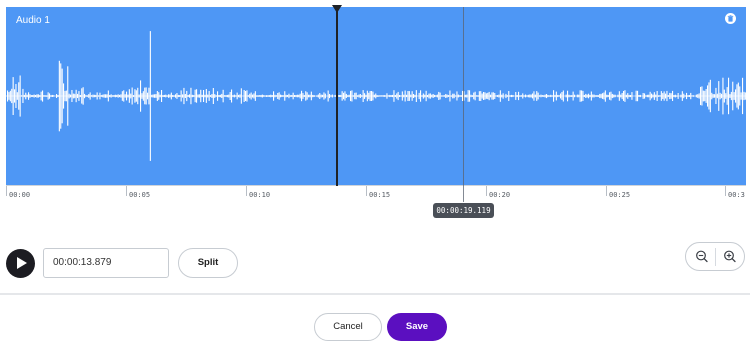  I want to click on split-button: Split, so click(208, 263).